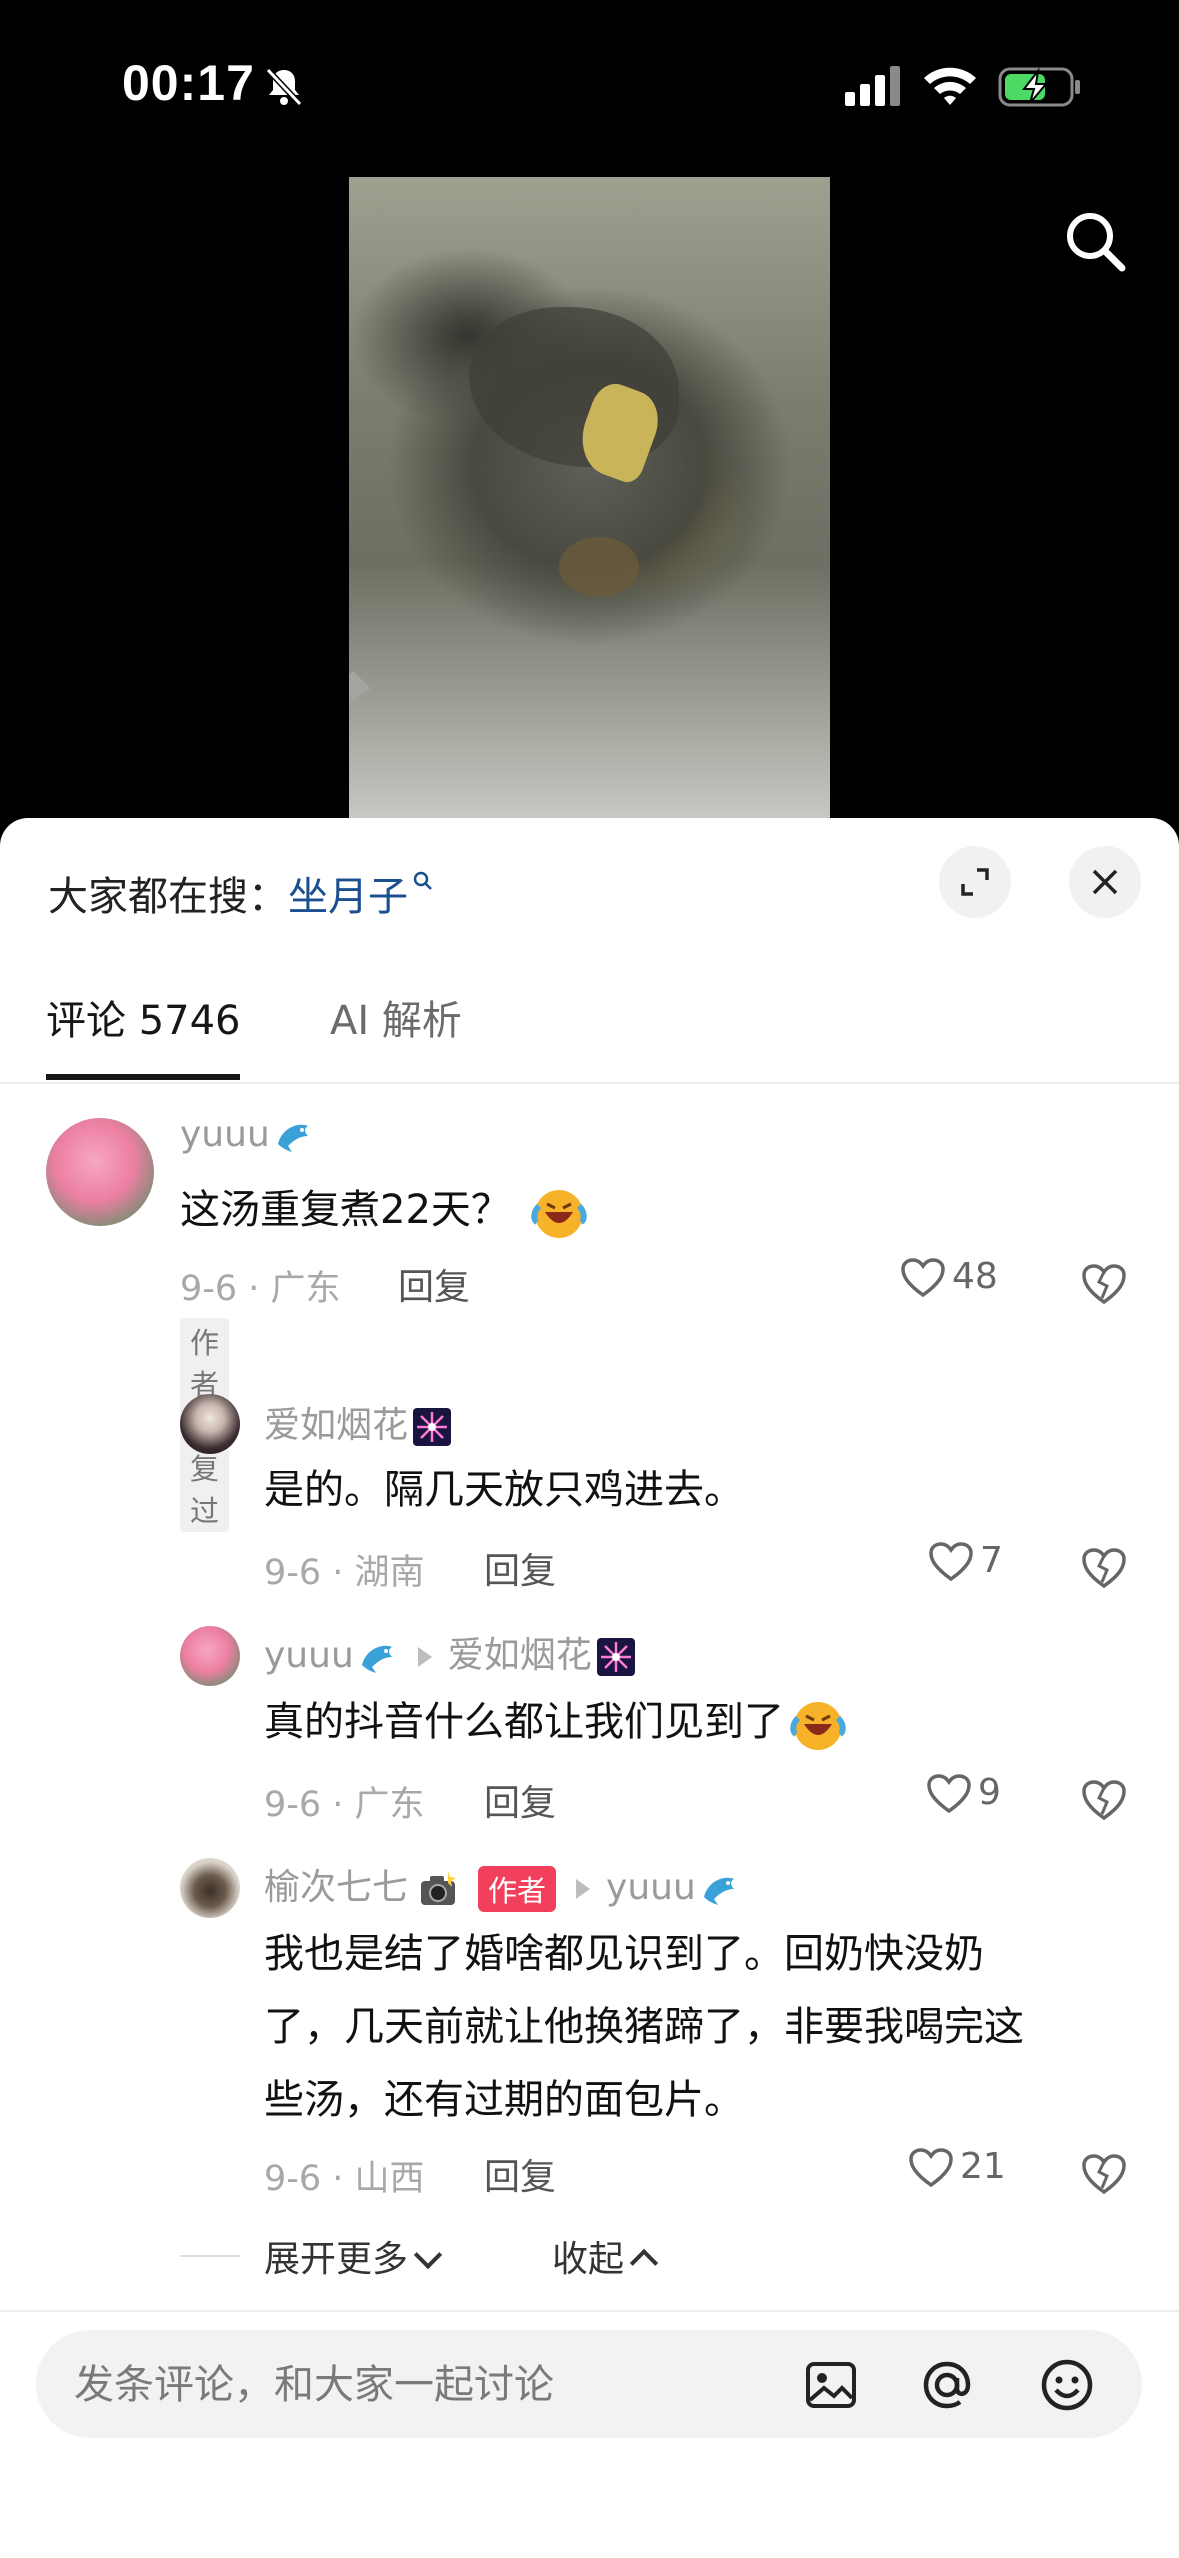 Image resolution: width=1179 pixels, height=2558 pixels. Describe the element at coordinates (975, 1276) in the screenshot. I see `like-count: 48` at that location.